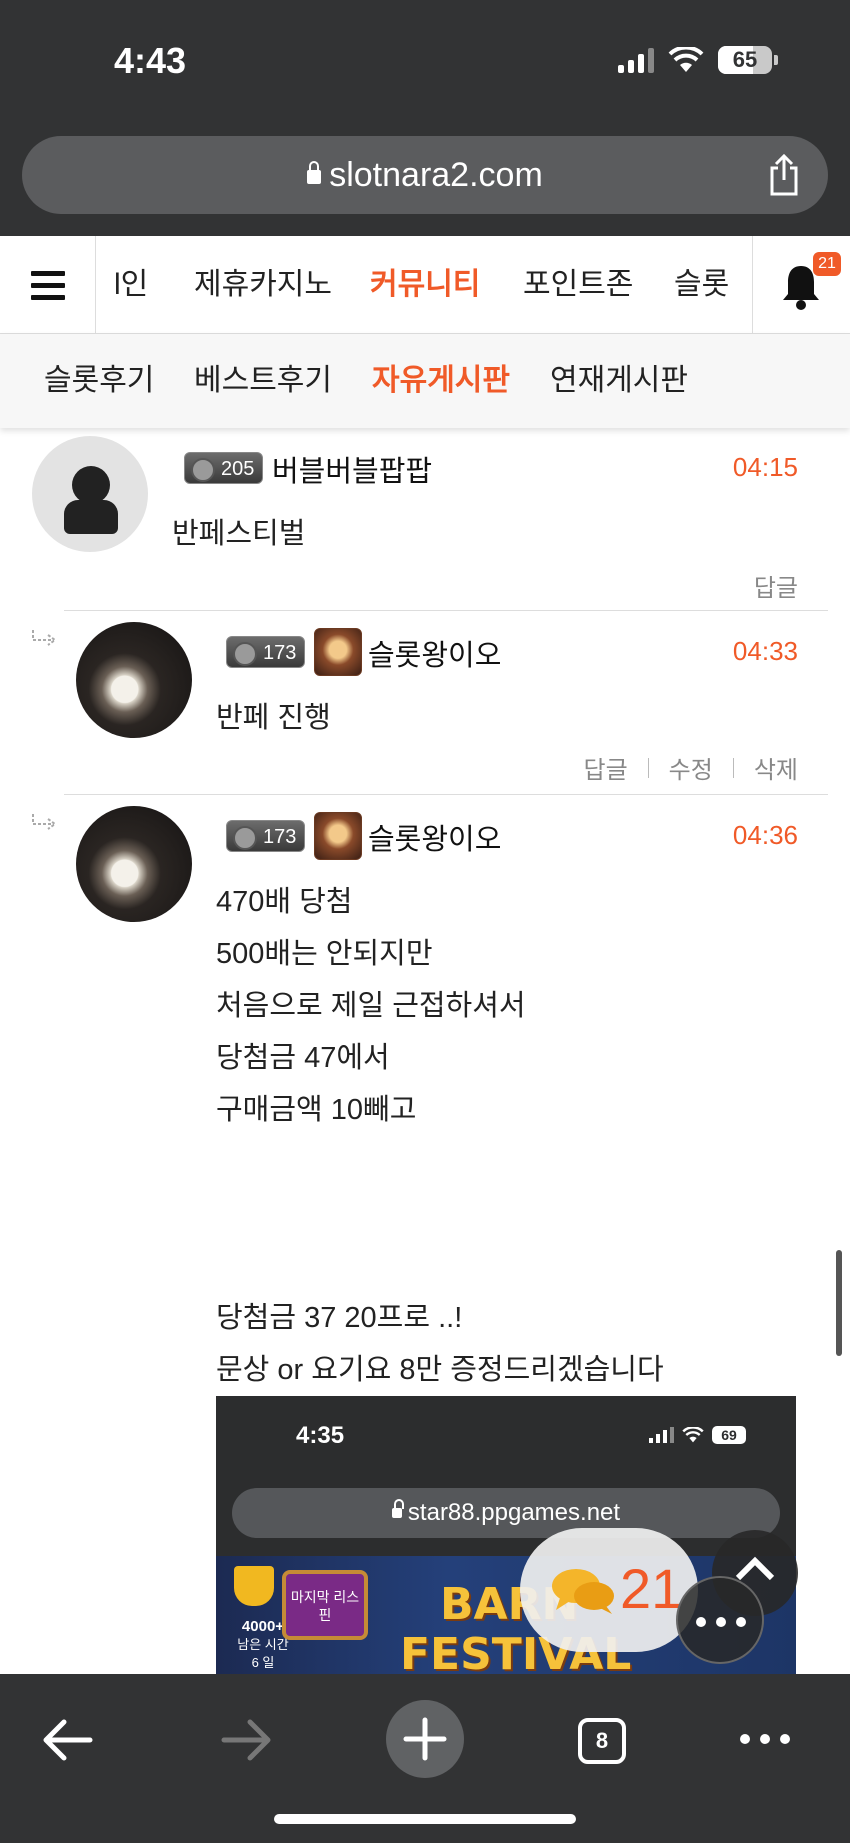 This screenshot has width=850, height=1843. What do you see at coordinates (619, 381) in the screenshot?
I see `subnav-serial-board: 연재게시판` at bounding box center [619, 381].